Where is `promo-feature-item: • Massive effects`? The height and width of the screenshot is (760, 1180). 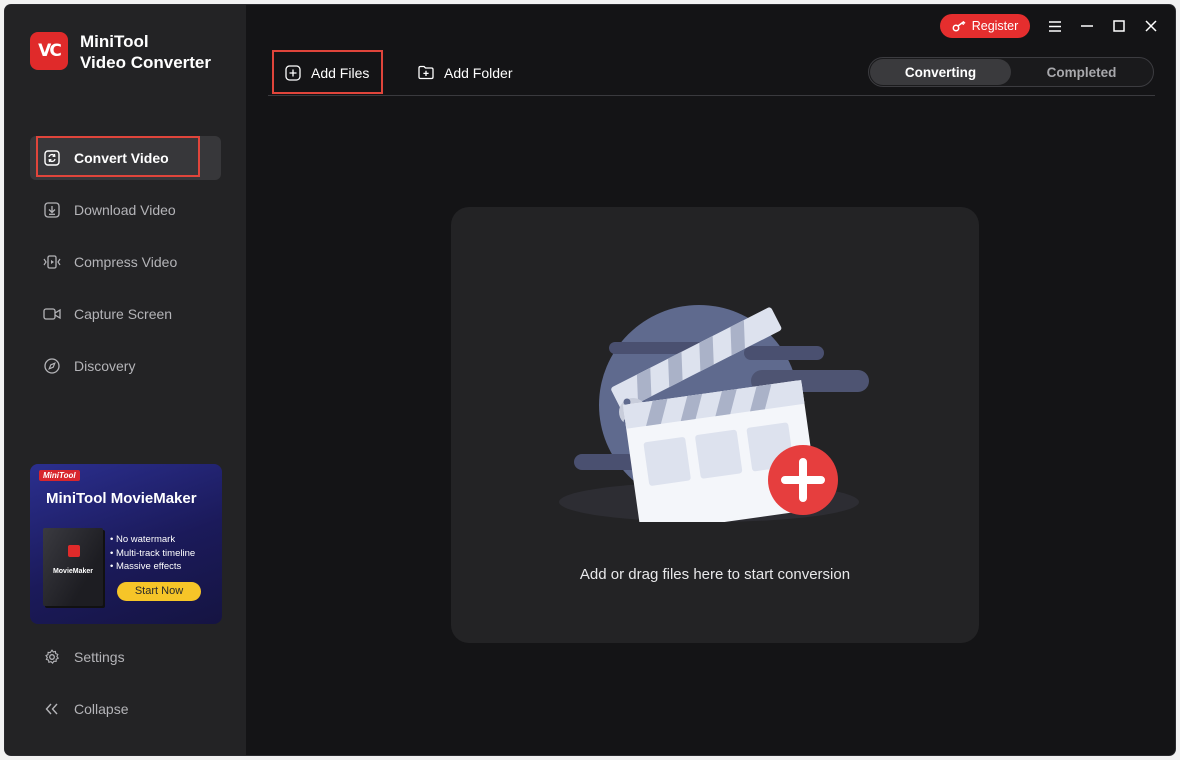 promo-feature-item: • Massive effects is located at coordinates (146, 566).